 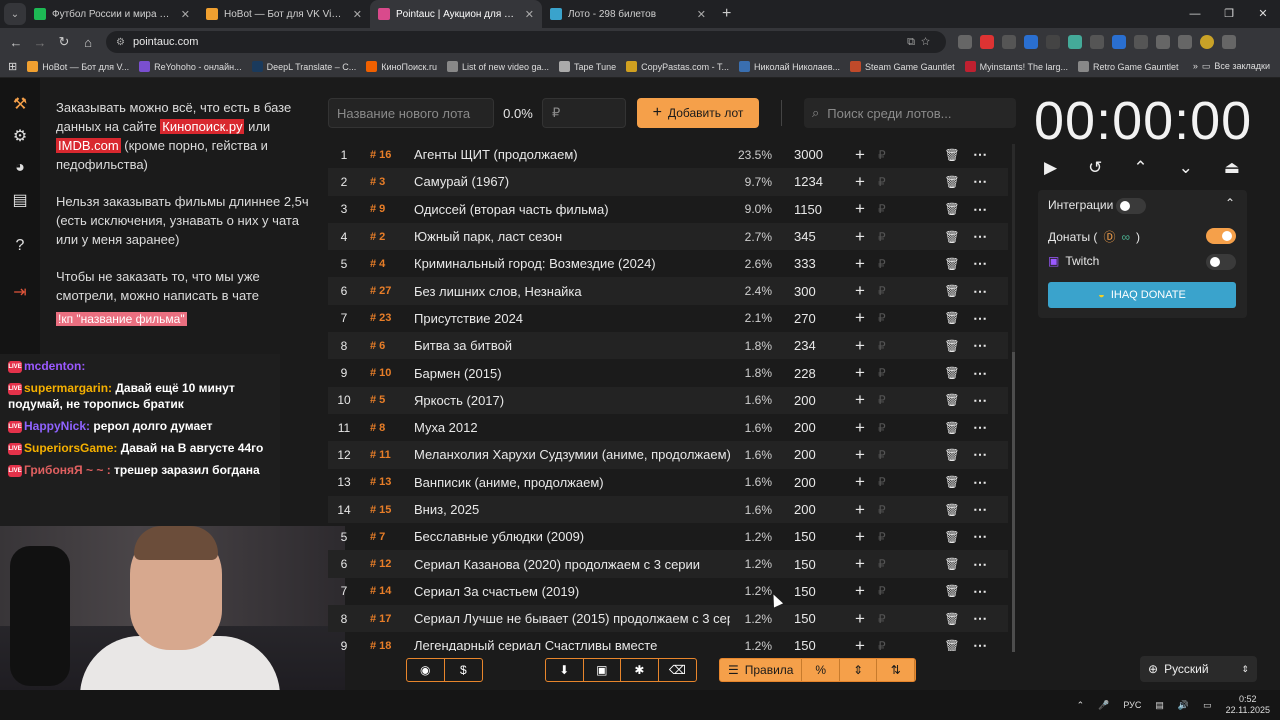 I want to click on site-info-icon: ⚙, so click(x=120, y=42).